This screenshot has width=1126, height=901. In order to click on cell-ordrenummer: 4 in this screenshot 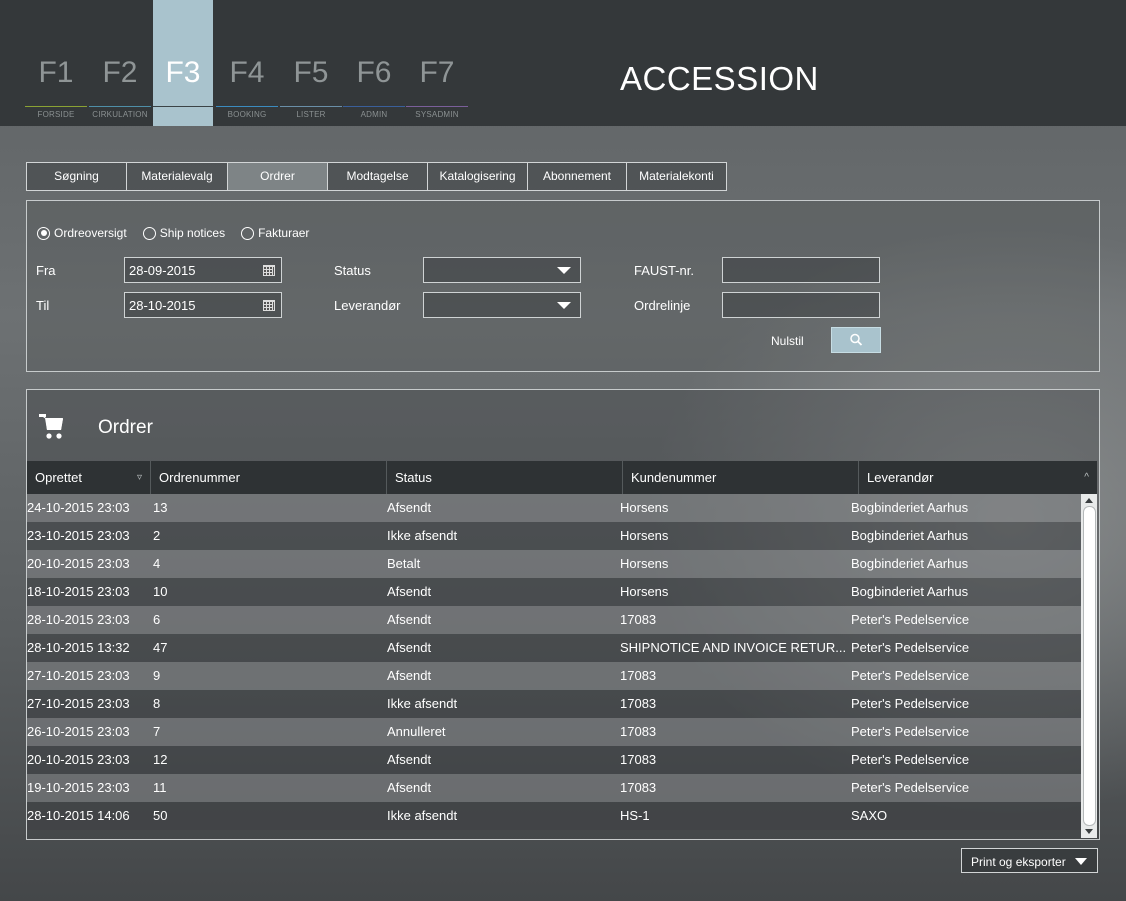, I will do `click(157, 563)`.